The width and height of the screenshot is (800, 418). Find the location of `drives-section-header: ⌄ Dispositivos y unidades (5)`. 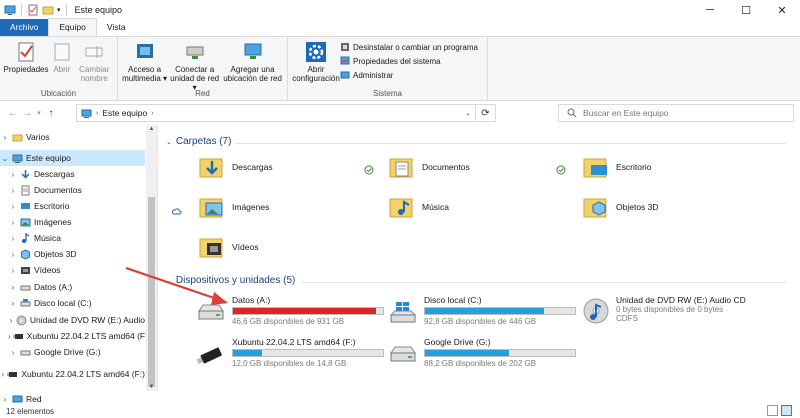

drives-section-header: ⌄ Dispositivos y unidades (5) is located at coordinates (230, 280).